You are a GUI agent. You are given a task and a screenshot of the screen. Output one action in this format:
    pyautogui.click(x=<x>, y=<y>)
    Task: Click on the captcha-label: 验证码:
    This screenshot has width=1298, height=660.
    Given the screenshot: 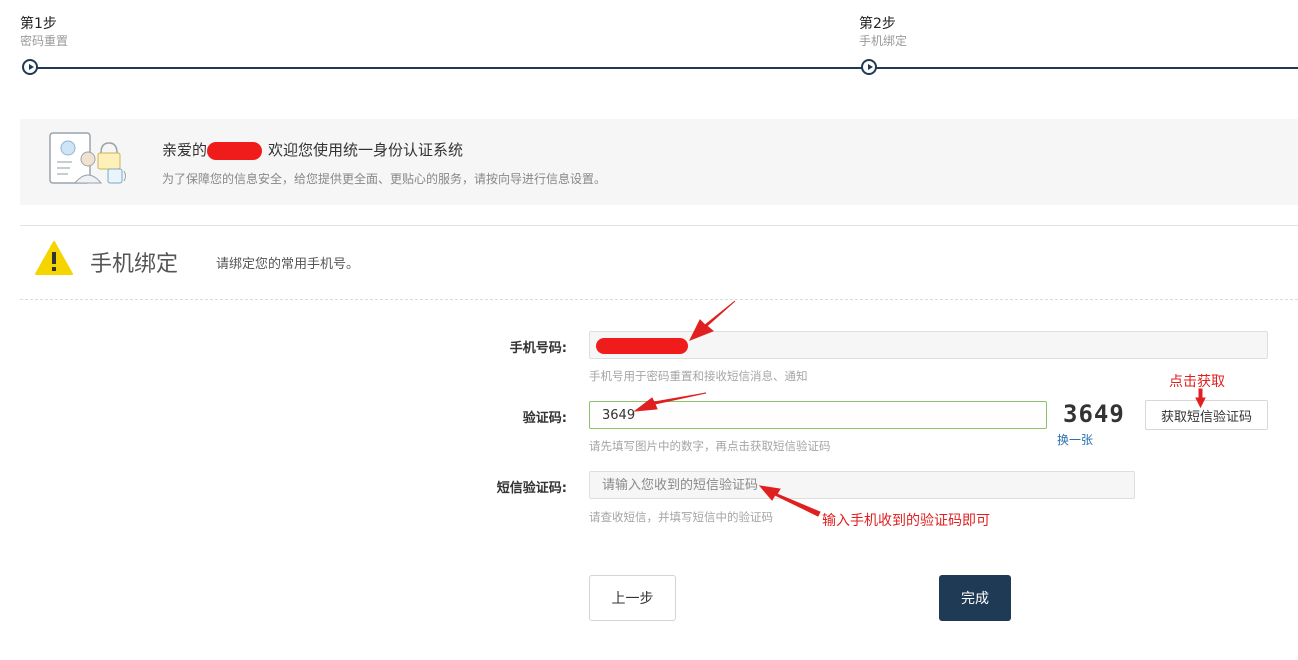 What is the action you would take?
    pyautogui.click(x=544, y=418)
    